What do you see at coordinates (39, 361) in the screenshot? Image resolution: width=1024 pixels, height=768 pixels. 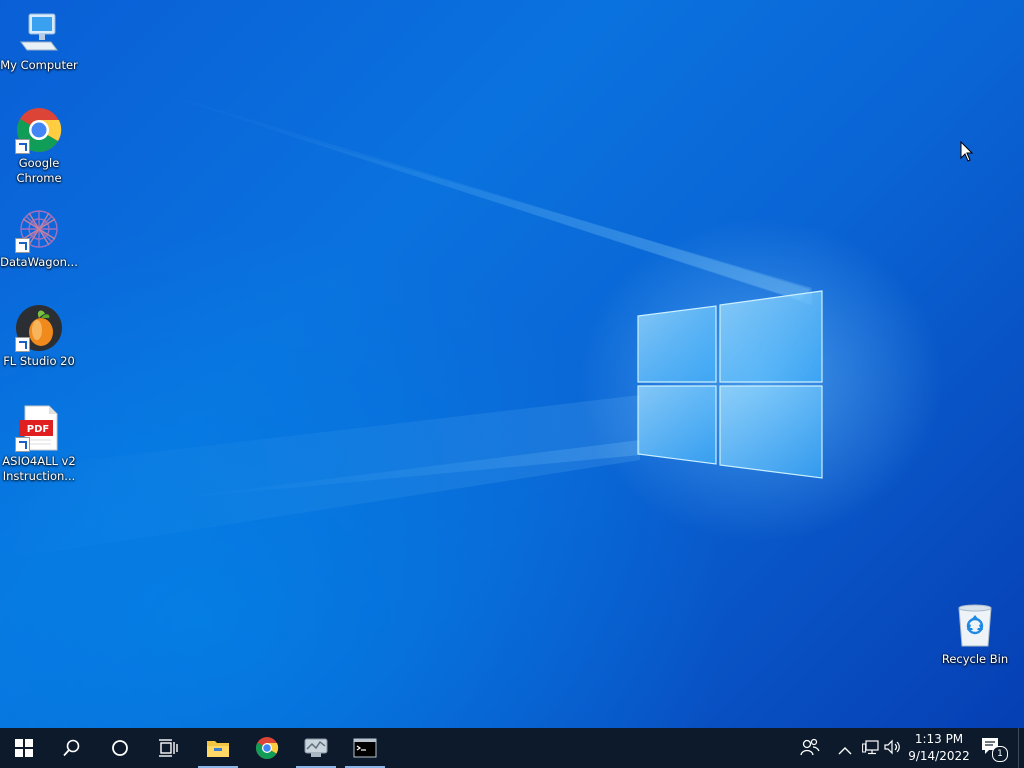 I see `icon-label: FL Studio 20` at bounding box center [39, 361].